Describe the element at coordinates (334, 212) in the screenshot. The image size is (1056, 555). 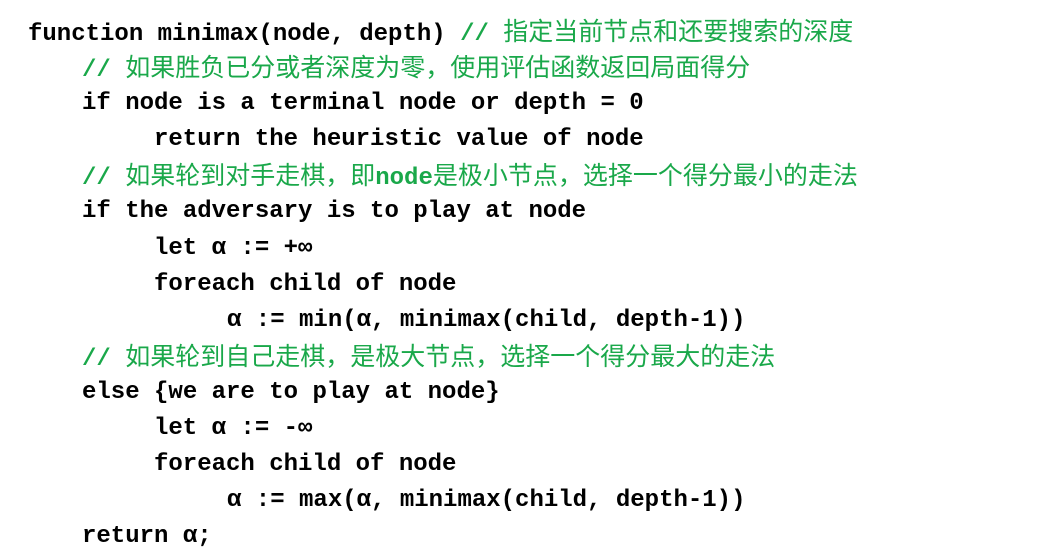
I see `code-text: if the adversary is to play at node` at that location.